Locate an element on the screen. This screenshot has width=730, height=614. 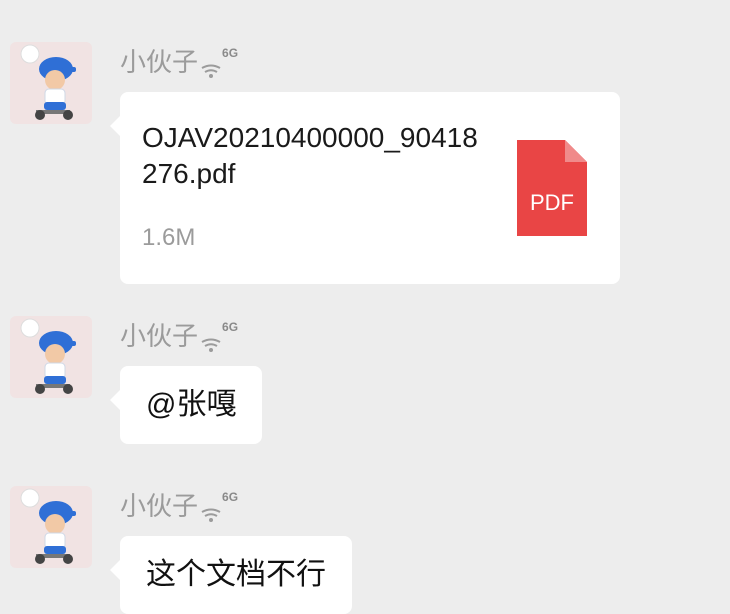
file-name: OJAV20210400000_90418276.pdf is located at coordinates (310, 155).